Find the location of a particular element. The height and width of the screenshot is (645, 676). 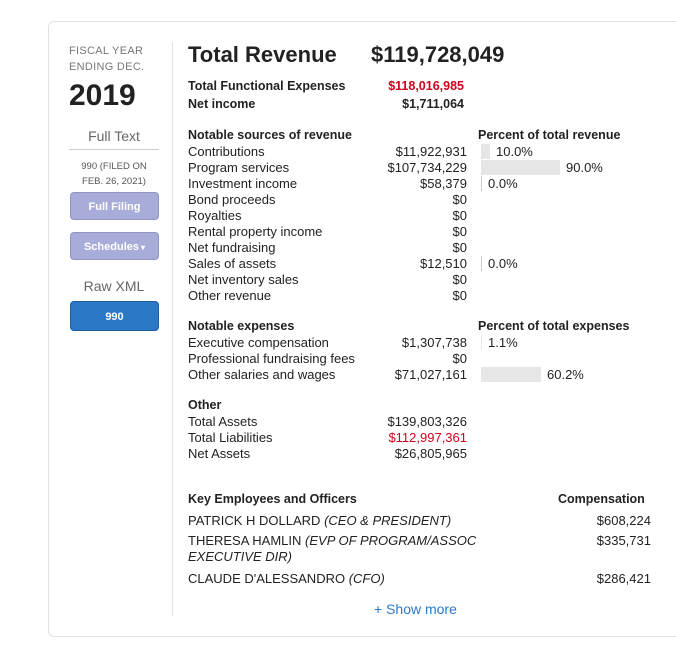

other-row-value: $112,997,361 is located at coordinates (427, 437).